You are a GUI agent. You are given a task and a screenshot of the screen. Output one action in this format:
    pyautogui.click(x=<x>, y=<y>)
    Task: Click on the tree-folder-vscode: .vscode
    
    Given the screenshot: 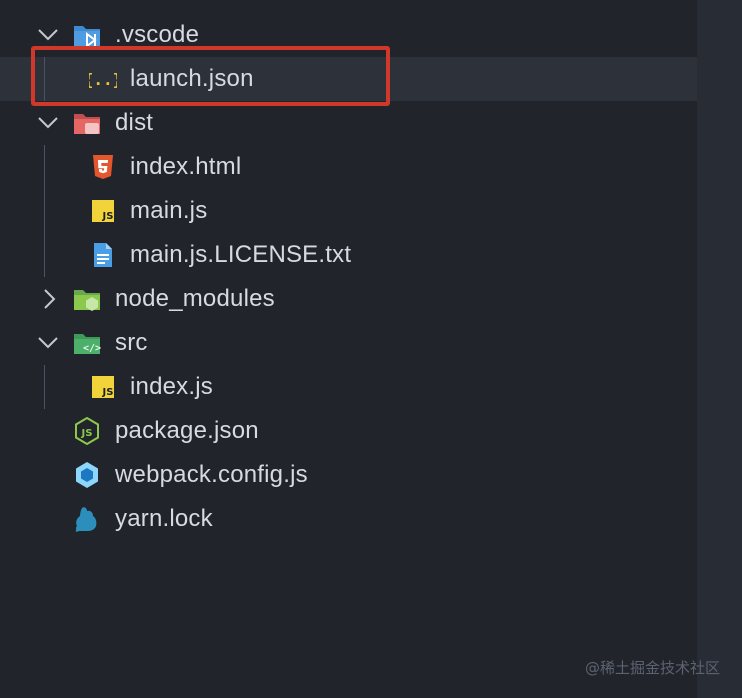 What is the action you would take?
    pyautogui.click(x=348, y=35)
    